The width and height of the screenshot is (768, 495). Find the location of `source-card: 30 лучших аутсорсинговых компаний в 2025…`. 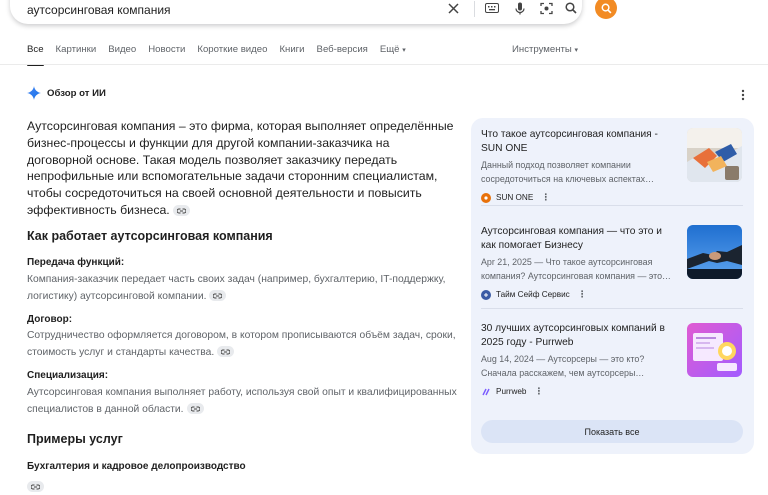

source-card: 30 лучших аутсорсинговых компаний в 2025… is located at coordinates (612, 359).